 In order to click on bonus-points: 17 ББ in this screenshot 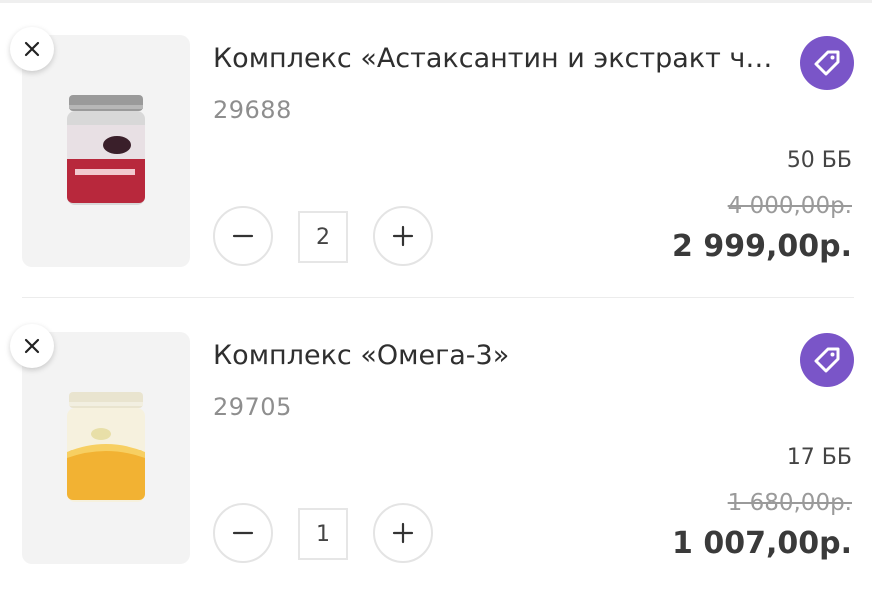, I will do `click(819, 457)`.